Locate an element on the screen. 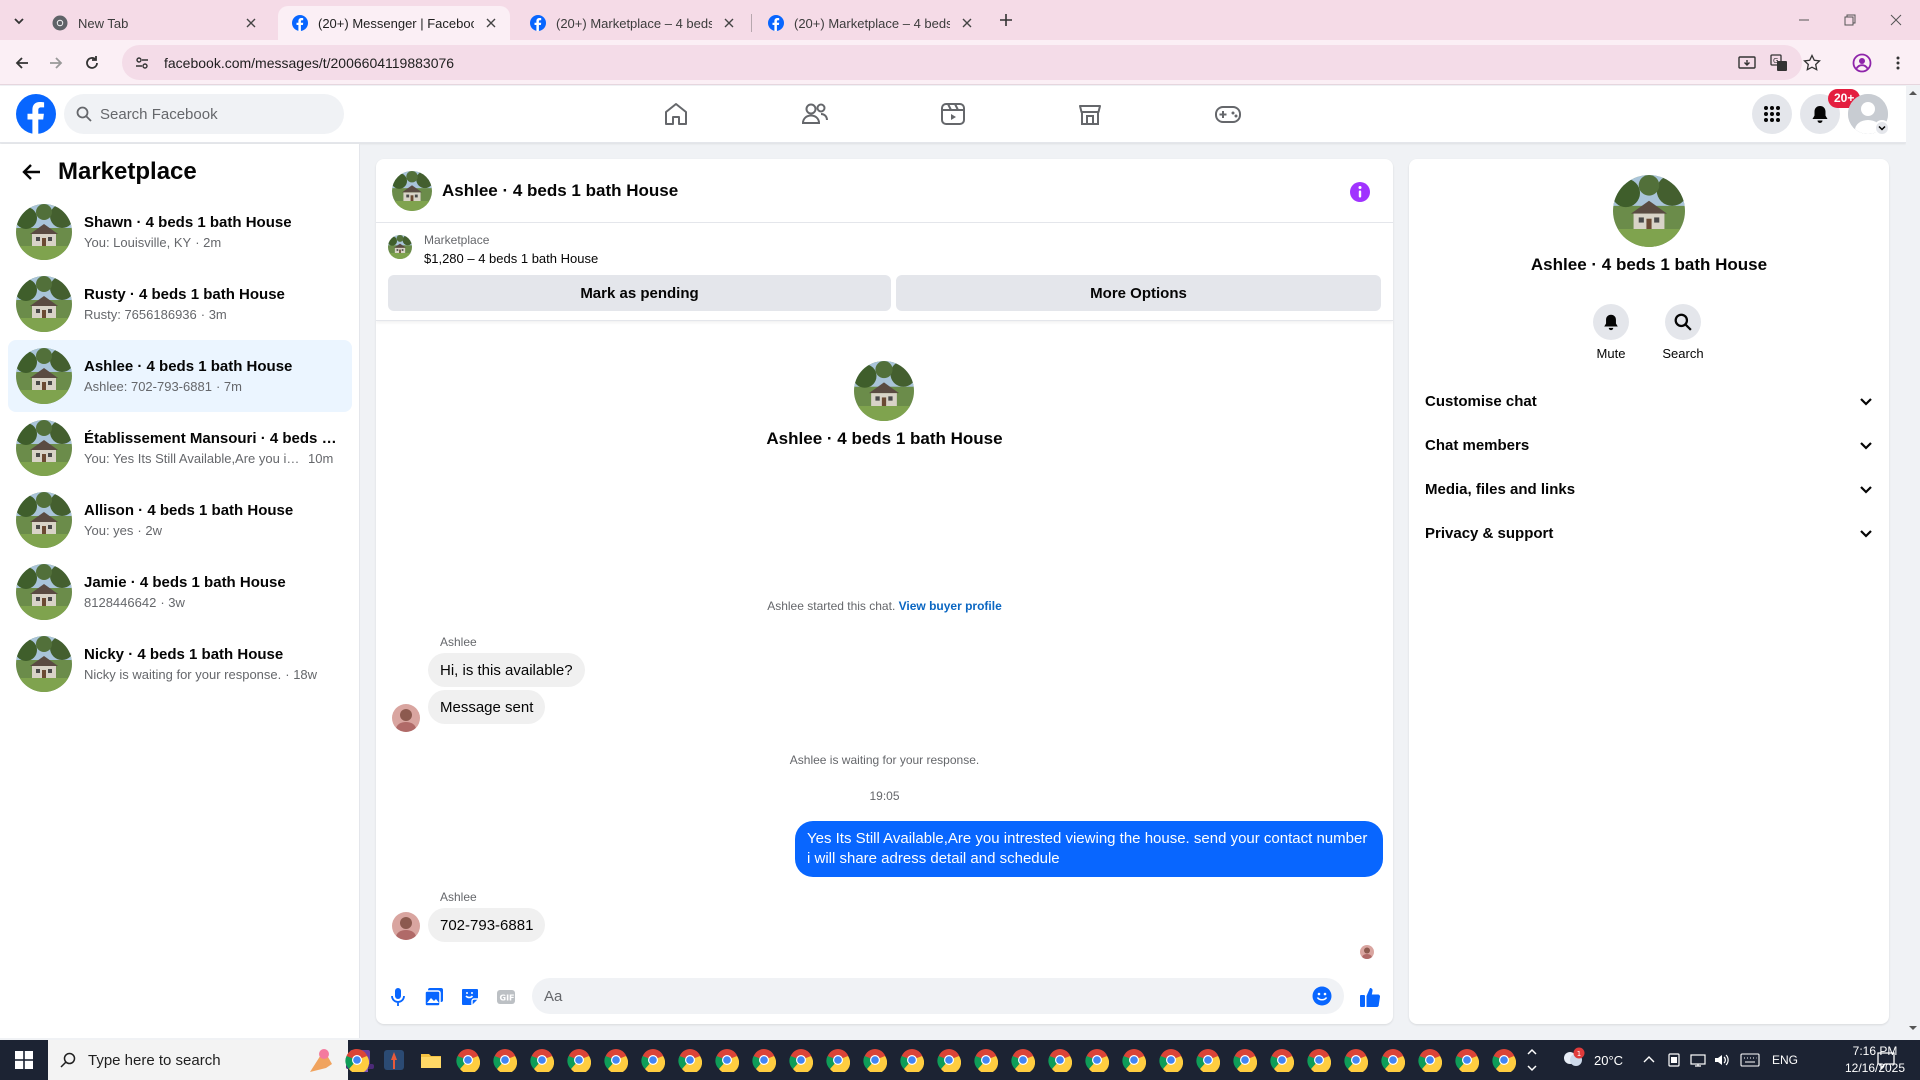 This screenshot has height=1080, width=1920. listing-price: $1,280 – 4 beds 1 bath House is located at coordinates (511, 258).